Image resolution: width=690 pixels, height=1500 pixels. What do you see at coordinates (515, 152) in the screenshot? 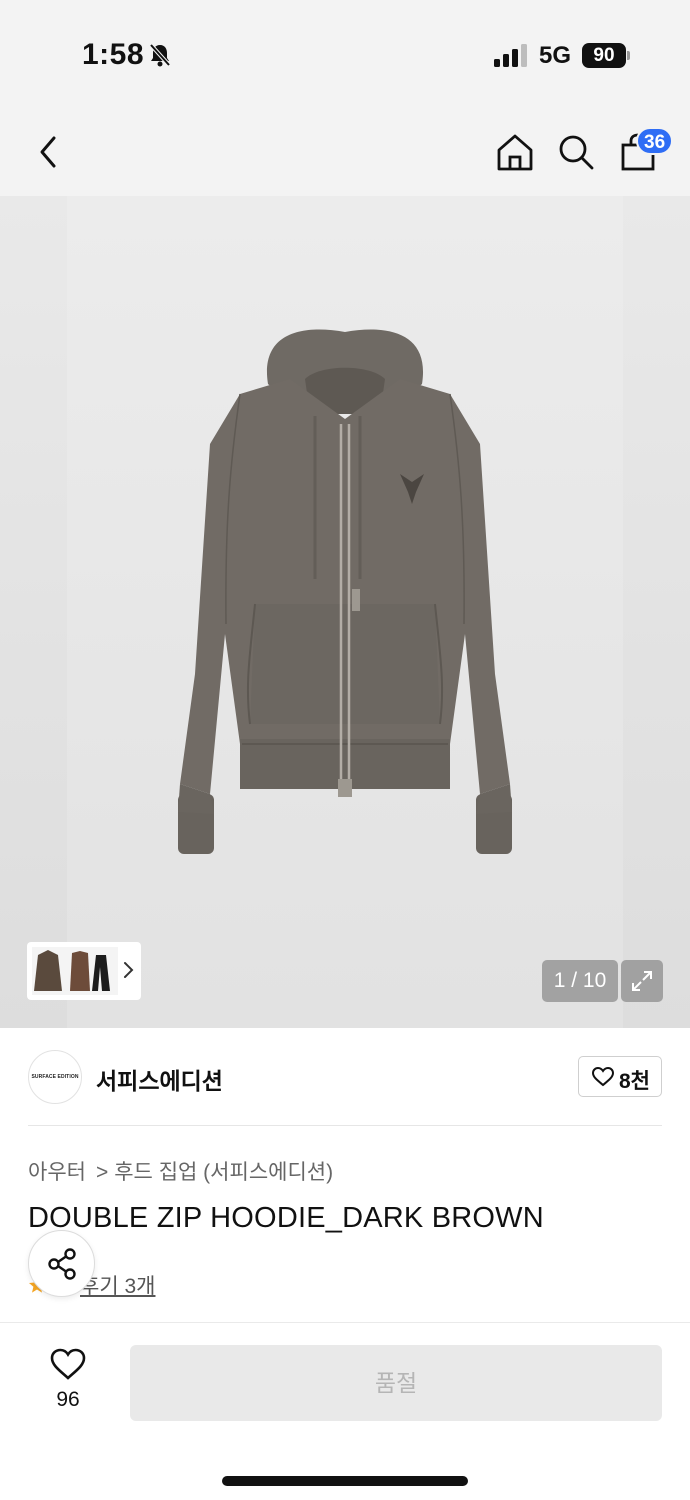
I see `home-icon` at bounding box center [515, 152].